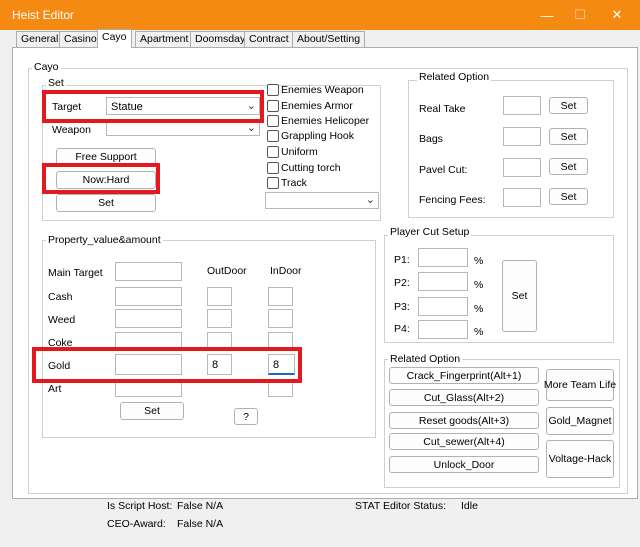 The height and width of the screenshot is (547, 640). I want to click on art-value-input, so click(148, 389).